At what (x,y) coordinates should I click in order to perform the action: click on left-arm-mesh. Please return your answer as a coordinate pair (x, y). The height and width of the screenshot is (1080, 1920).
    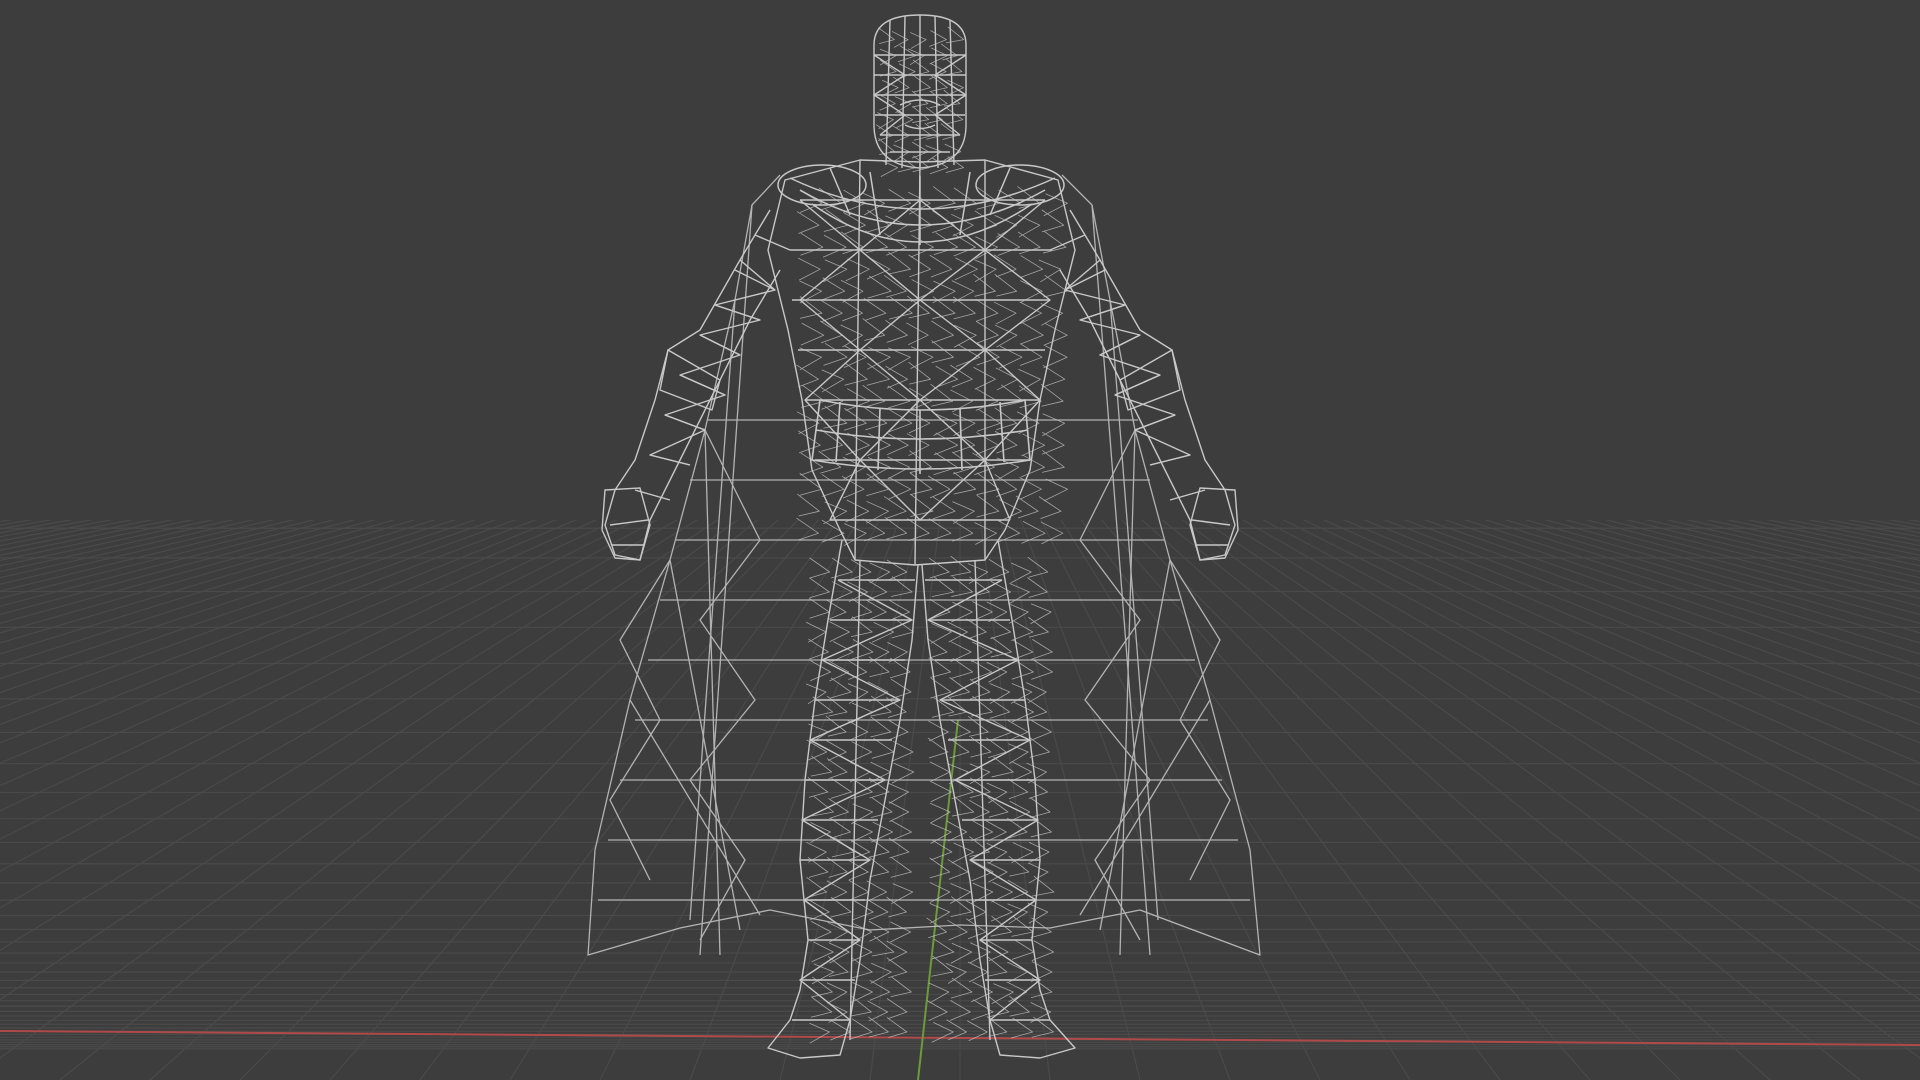
    Looking at the image, I should click on (696, 385).